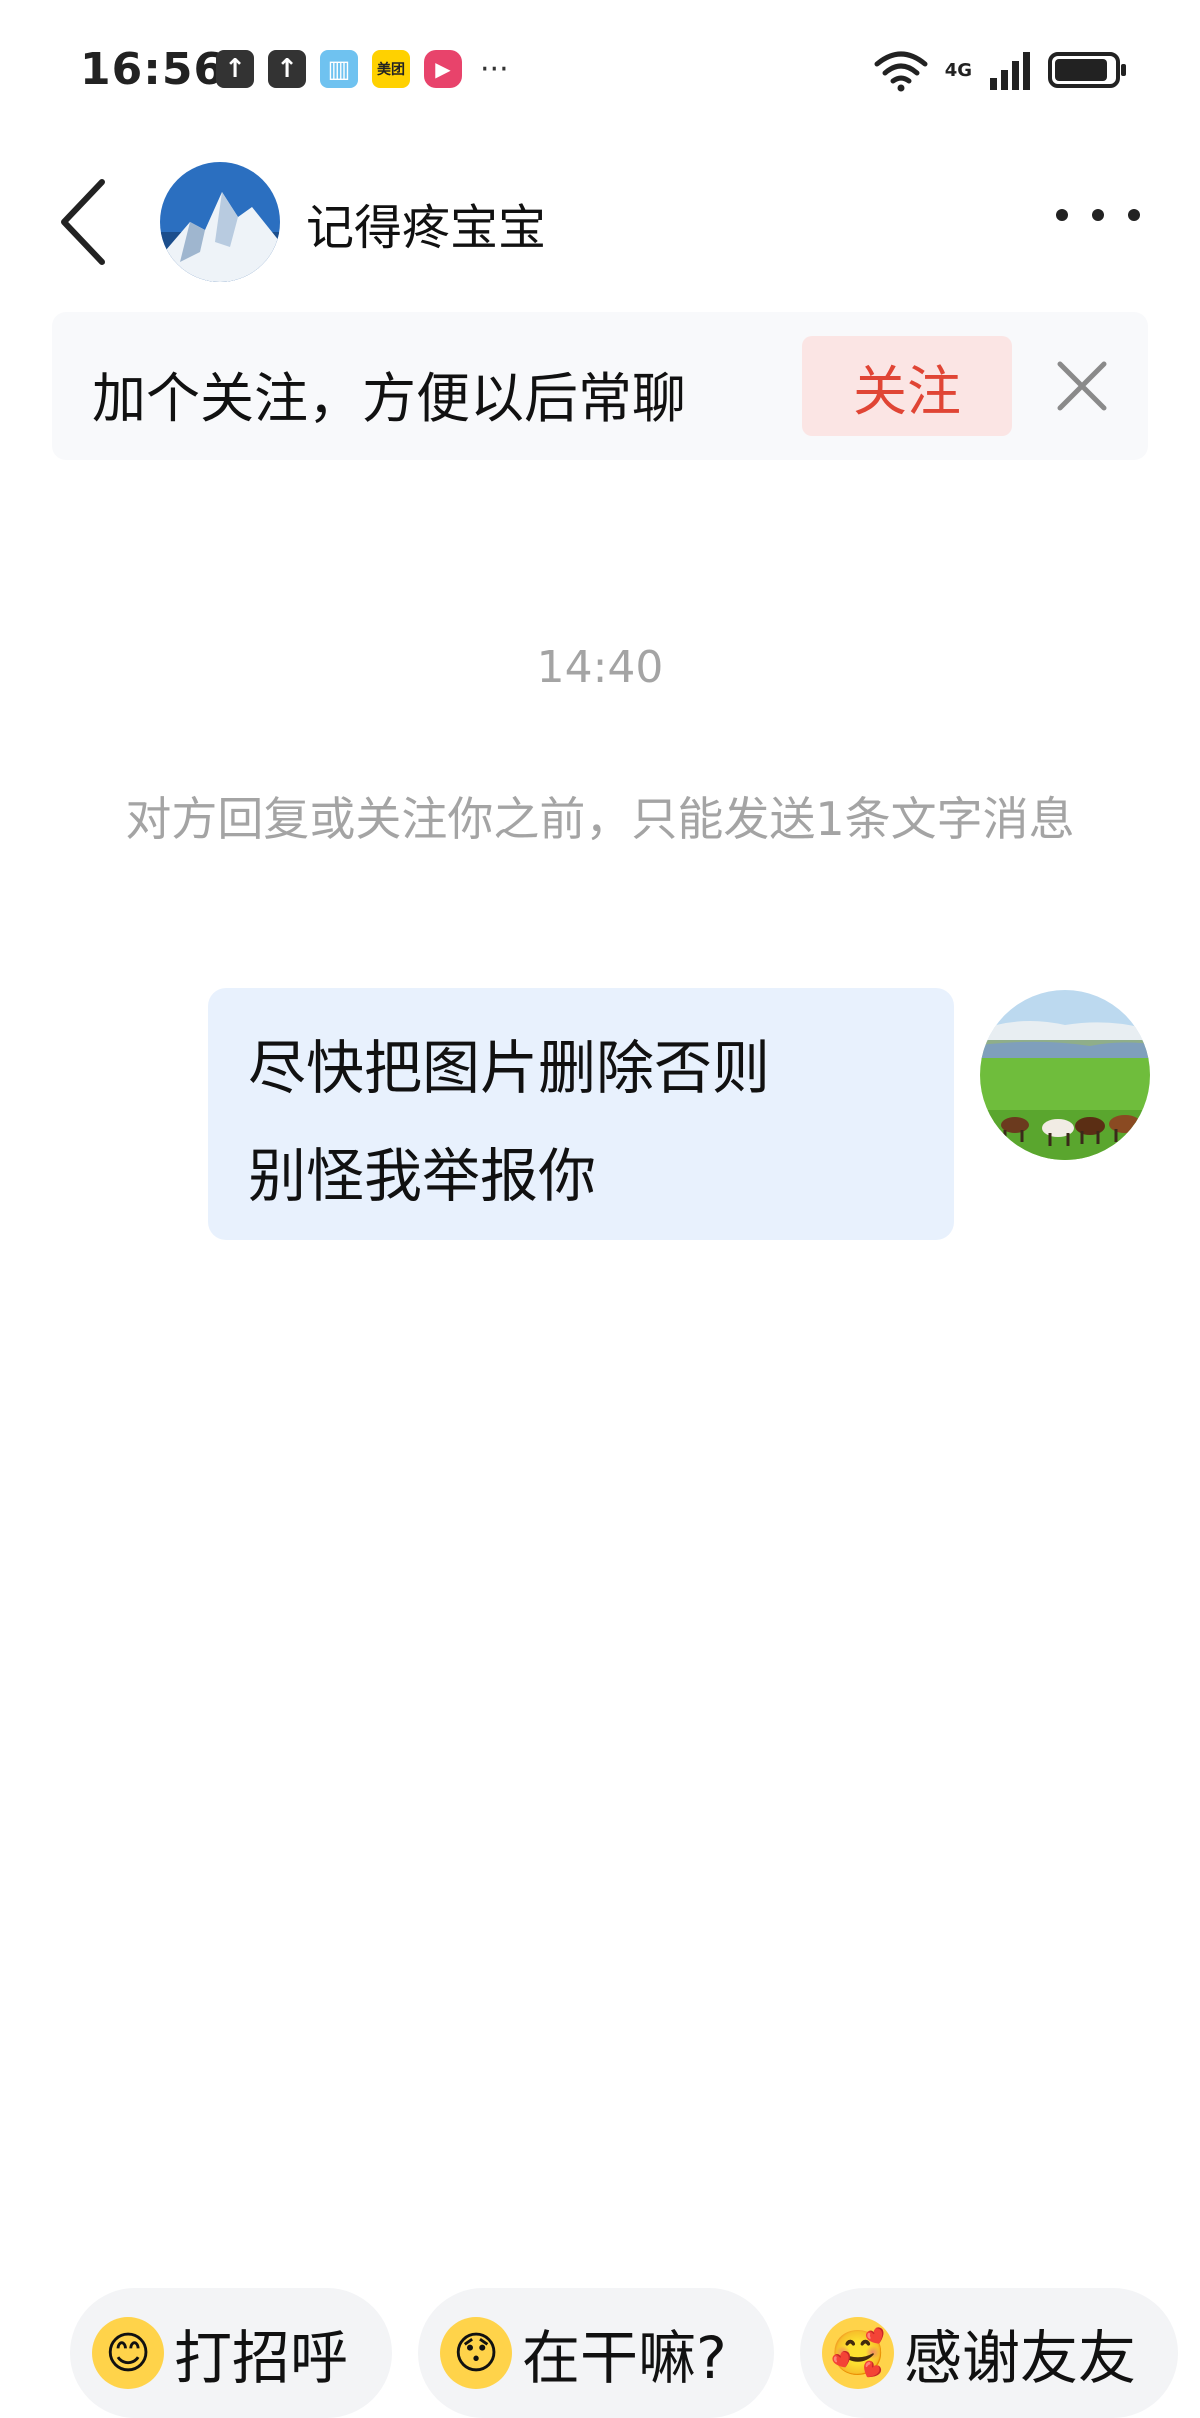 This screenshot has height=2418, width=1200. What do you see at coordinates (494, 69) in the screenshot?
I see `more-notifications-icon: ···` at bounding box center [494, 69].